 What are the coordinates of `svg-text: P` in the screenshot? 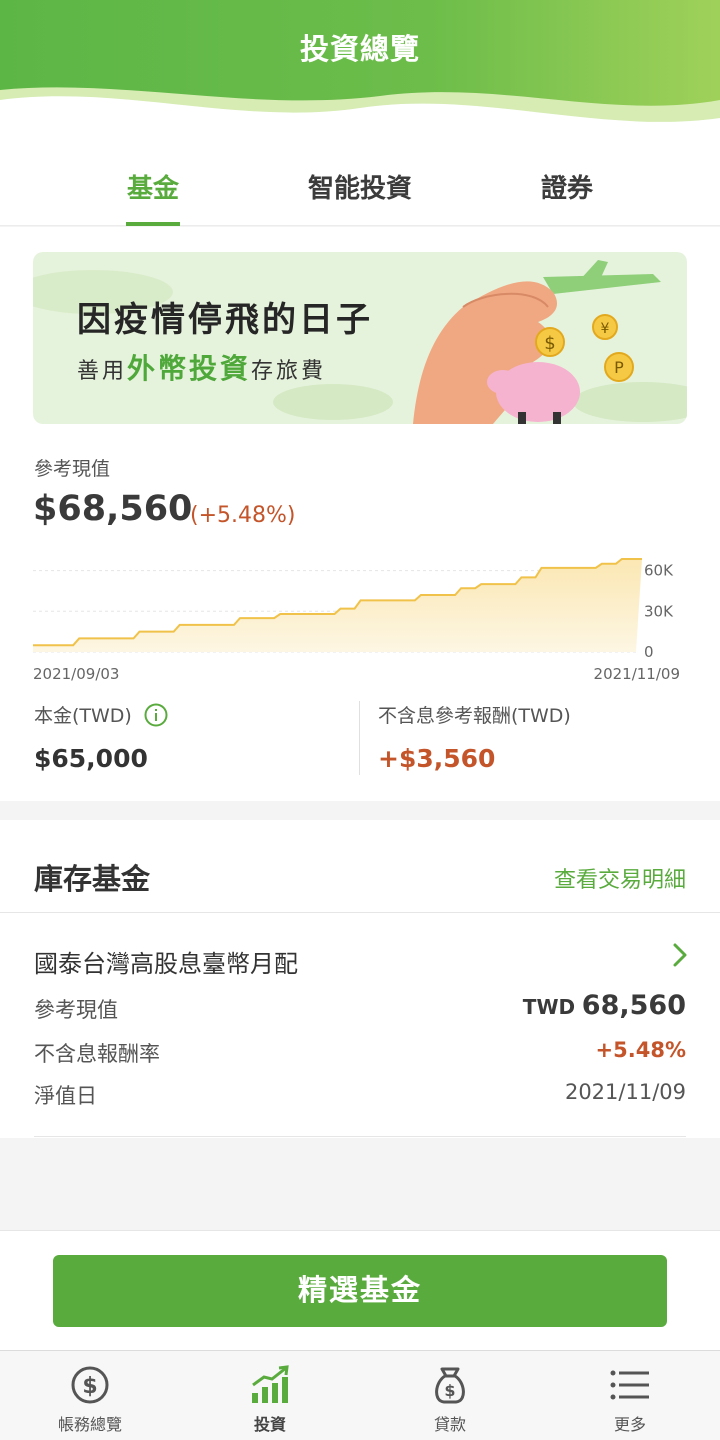 It's located at (619, 367).